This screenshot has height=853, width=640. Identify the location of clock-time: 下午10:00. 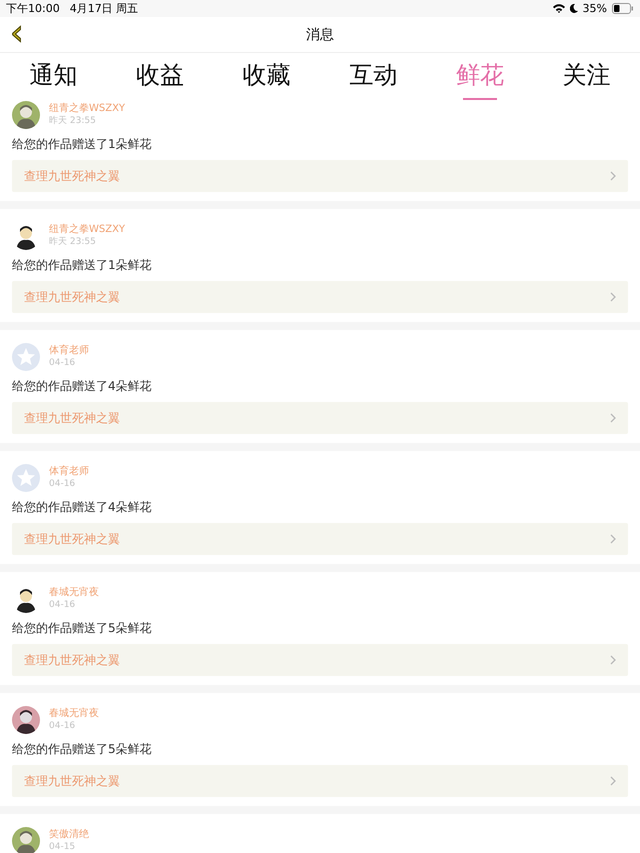
(33, 8).